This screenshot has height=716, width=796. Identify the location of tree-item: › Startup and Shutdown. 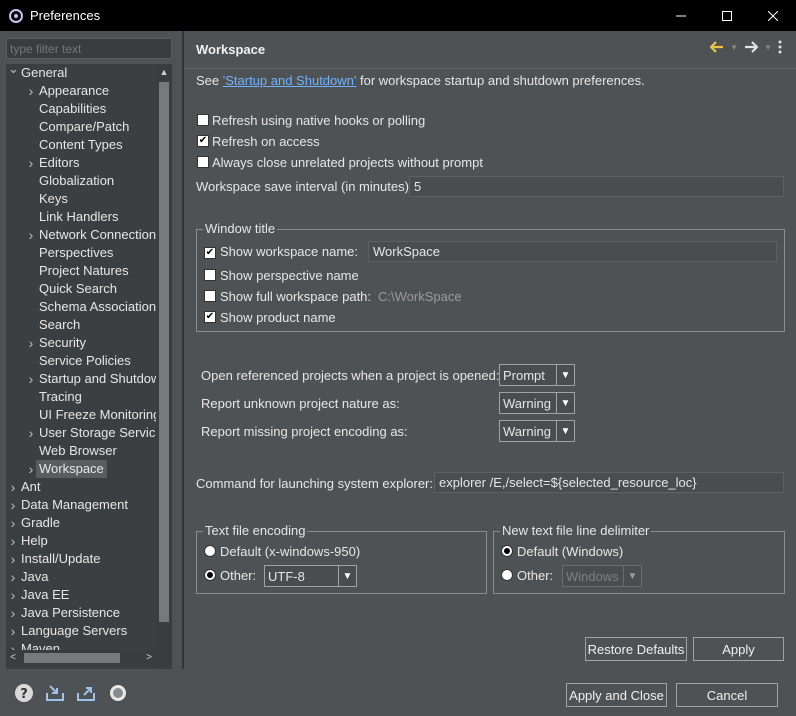
(81, 379).